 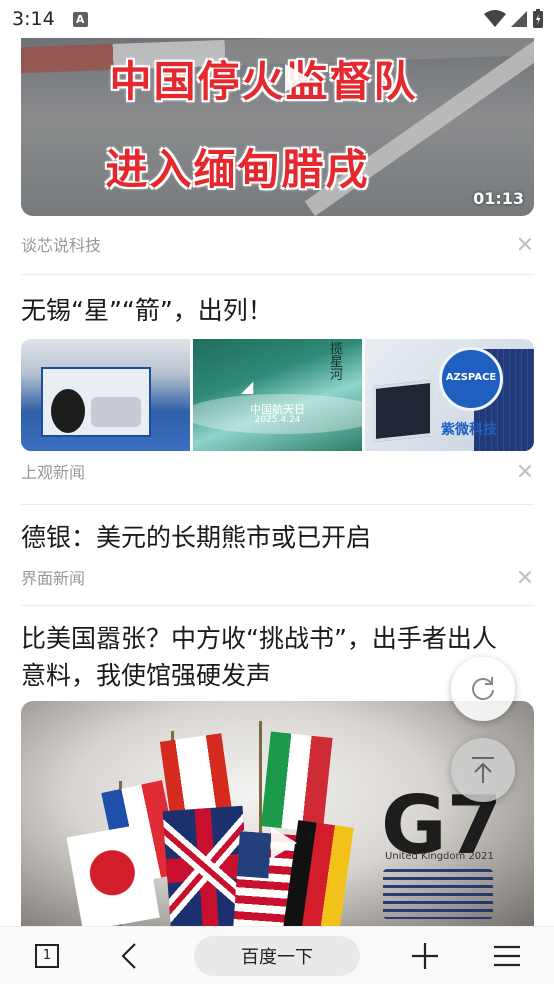 I want to click on status-bar: 3:14 A, so click(x=277, y=19).